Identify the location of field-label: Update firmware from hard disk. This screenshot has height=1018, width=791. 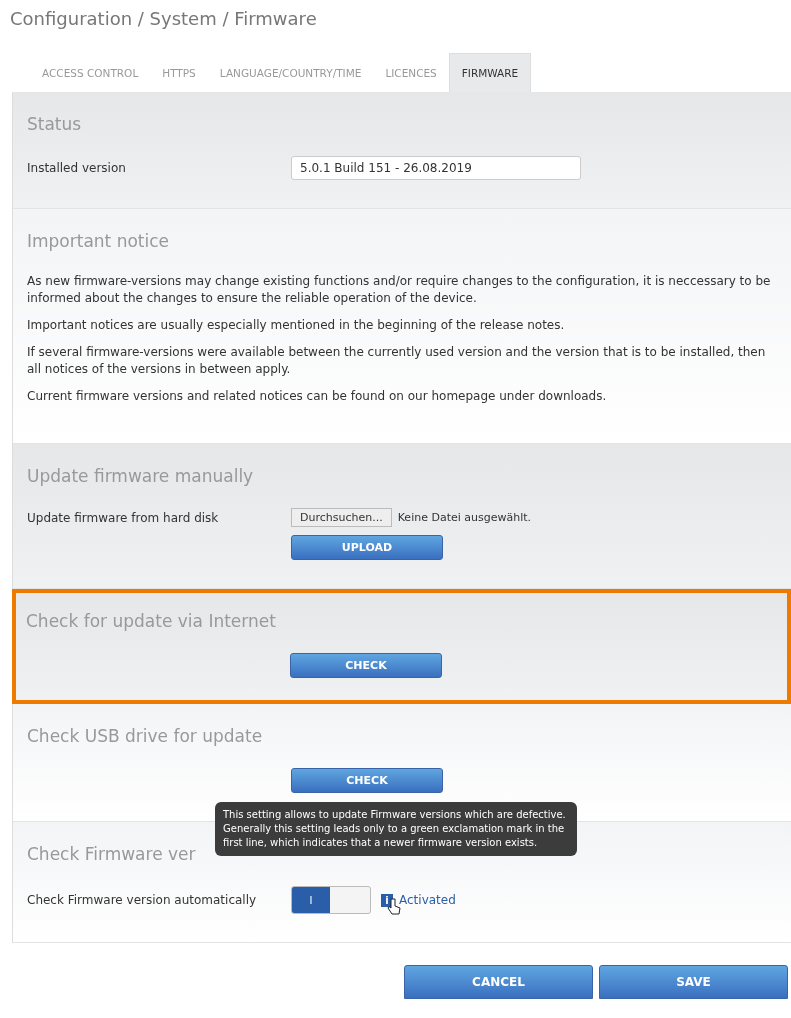
(123, 517).